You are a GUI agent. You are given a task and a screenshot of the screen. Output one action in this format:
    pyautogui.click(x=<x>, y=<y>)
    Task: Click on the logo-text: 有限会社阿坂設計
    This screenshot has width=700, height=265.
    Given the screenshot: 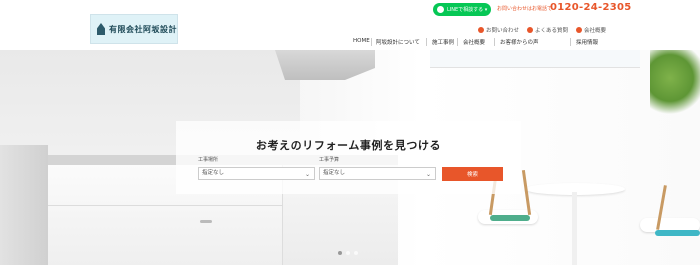 What is the action you would take?
    pyautogui.click(x=143, y=29)
    